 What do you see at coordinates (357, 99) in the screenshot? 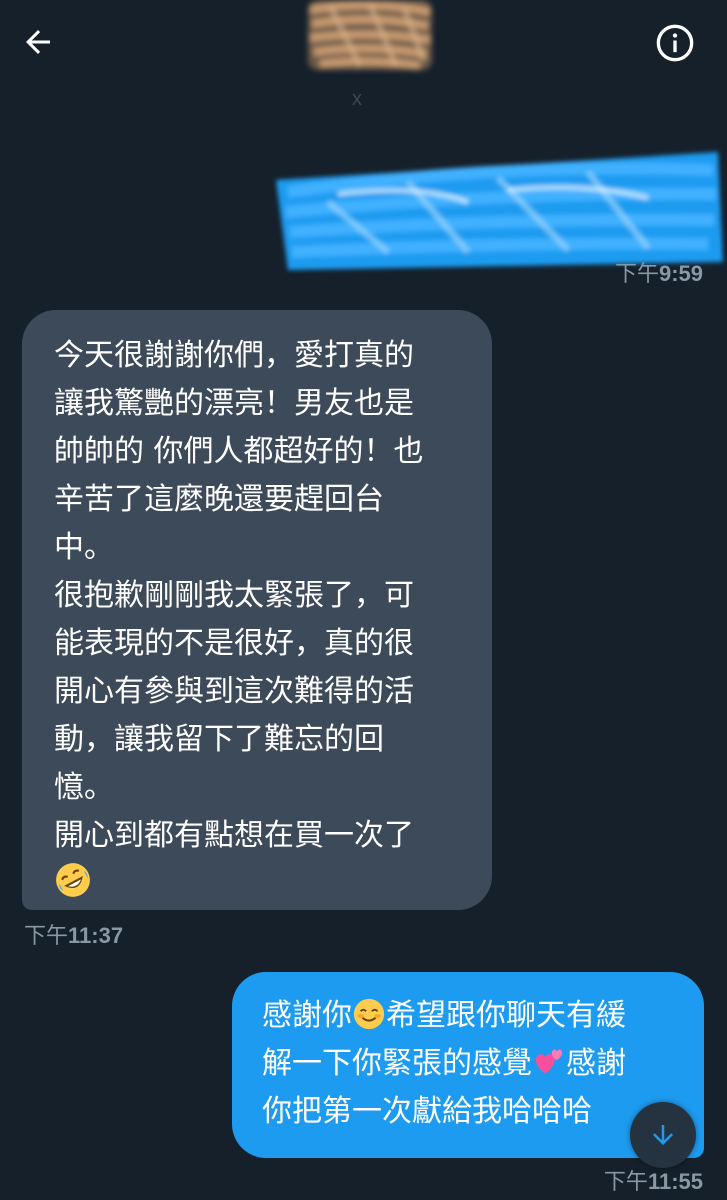
I see `x-mark: x` at bounding box center [357, 99].